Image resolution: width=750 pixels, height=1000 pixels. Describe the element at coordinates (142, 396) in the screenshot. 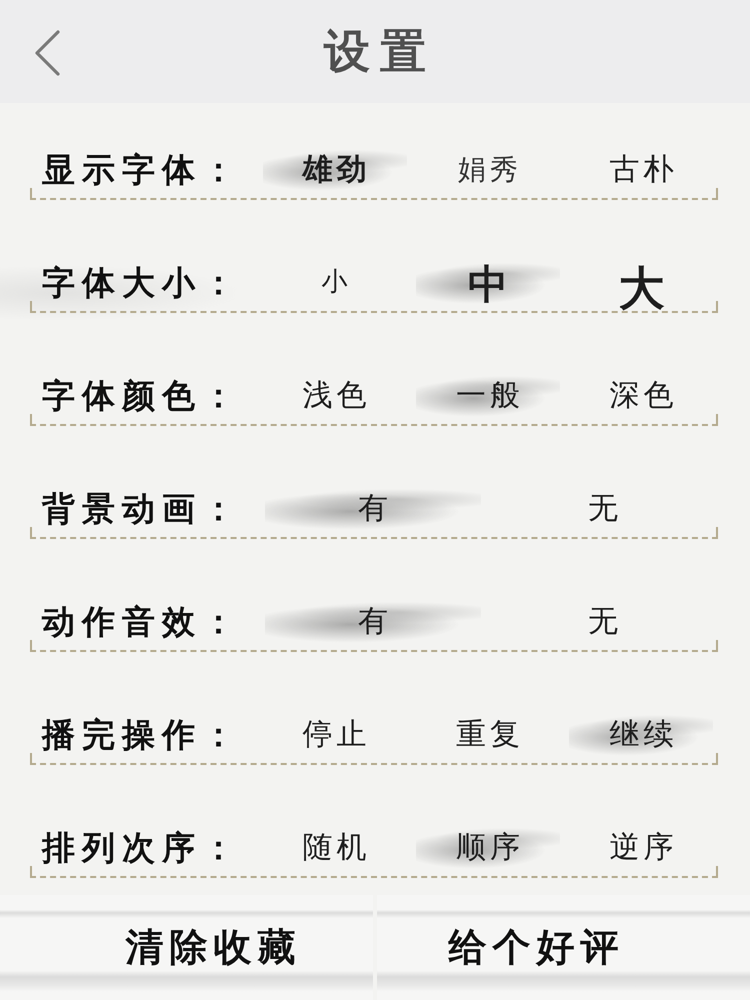

I see `setting-label: 字体颜色：` at that location.